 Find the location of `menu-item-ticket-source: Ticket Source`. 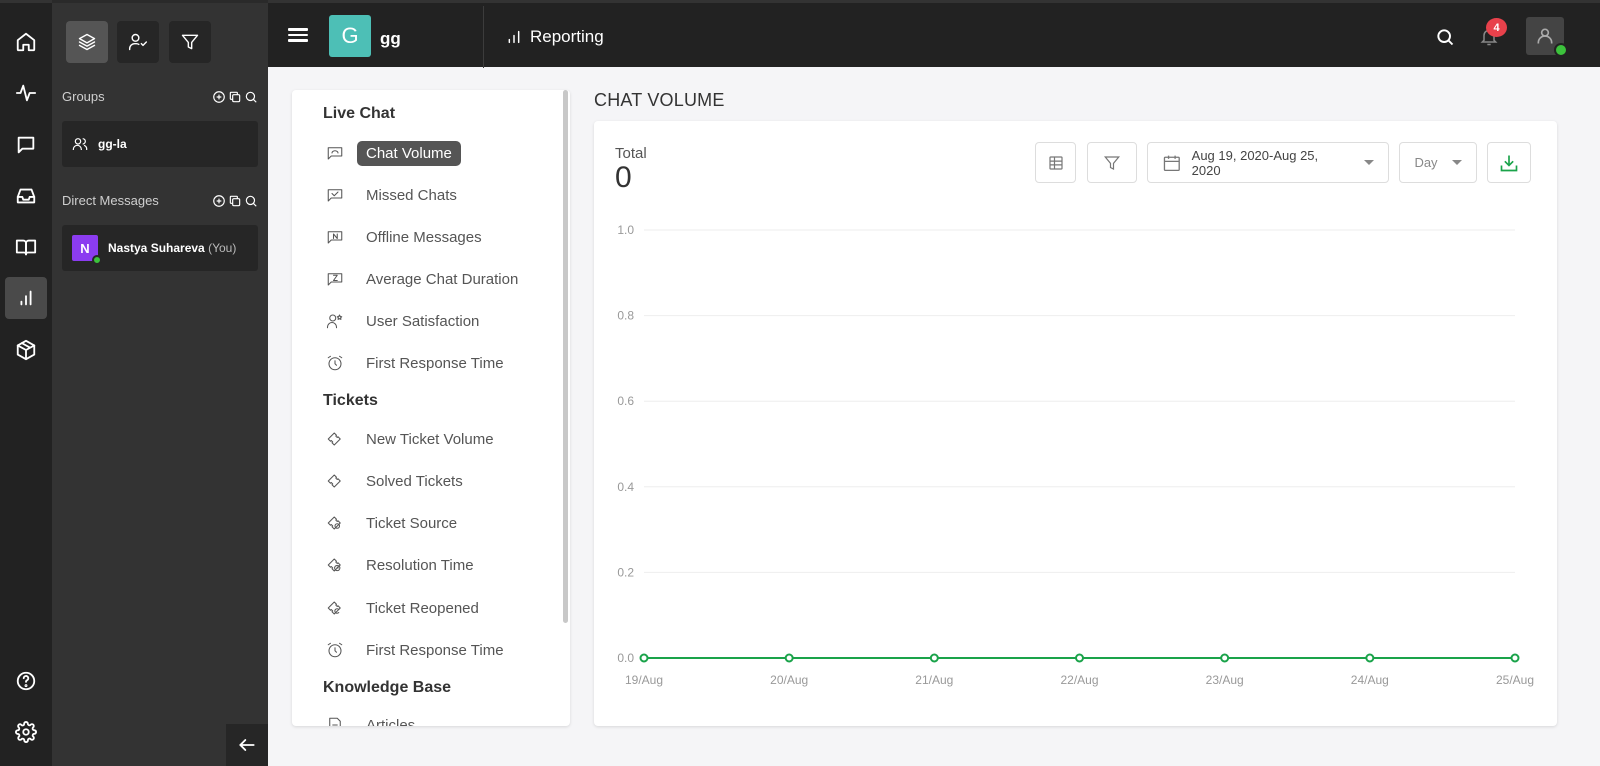

menu-item-ticket-source: Ticket Source is located at coordinates (395, 523).